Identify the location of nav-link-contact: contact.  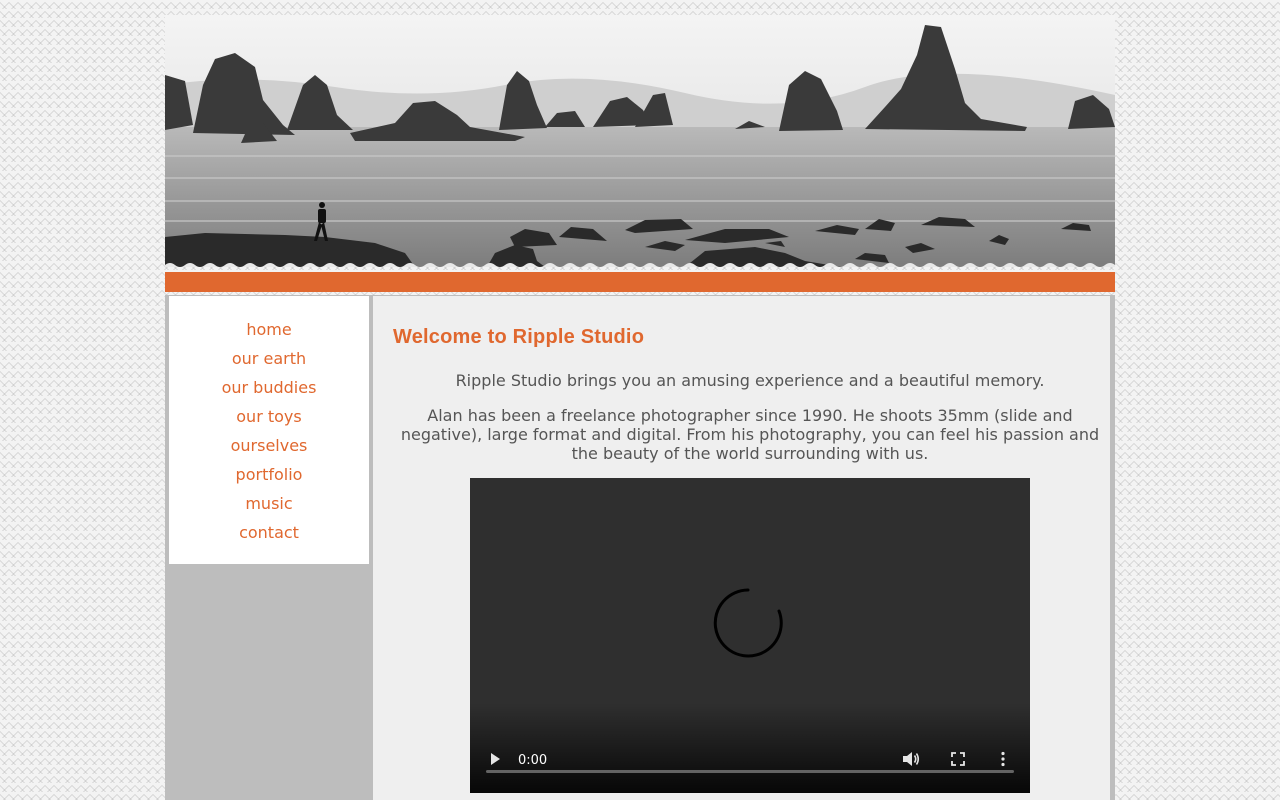
(269, 532).